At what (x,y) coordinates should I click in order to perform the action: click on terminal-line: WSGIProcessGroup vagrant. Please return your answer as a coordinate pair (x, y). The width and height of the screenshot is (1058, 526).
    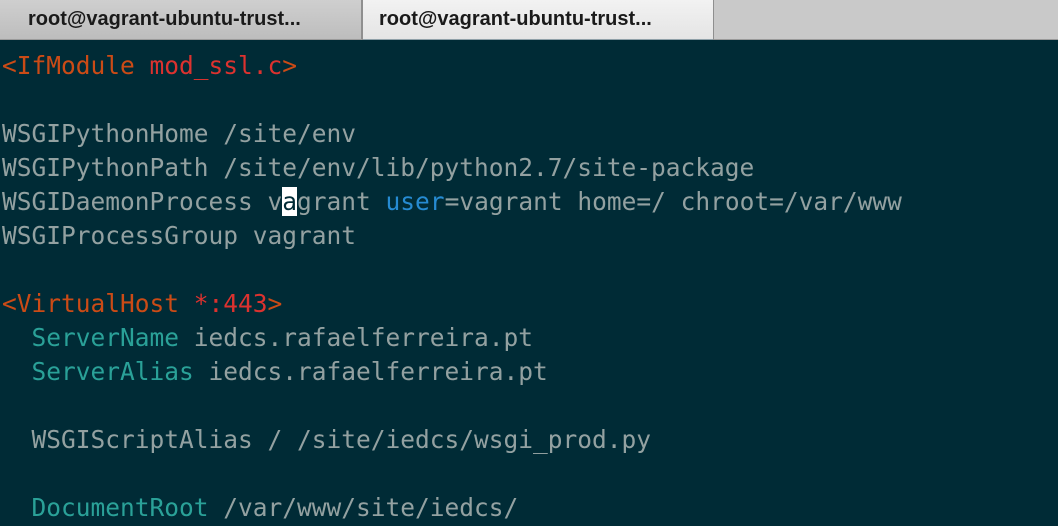
    Looking at the image, I should click on (179, 236).